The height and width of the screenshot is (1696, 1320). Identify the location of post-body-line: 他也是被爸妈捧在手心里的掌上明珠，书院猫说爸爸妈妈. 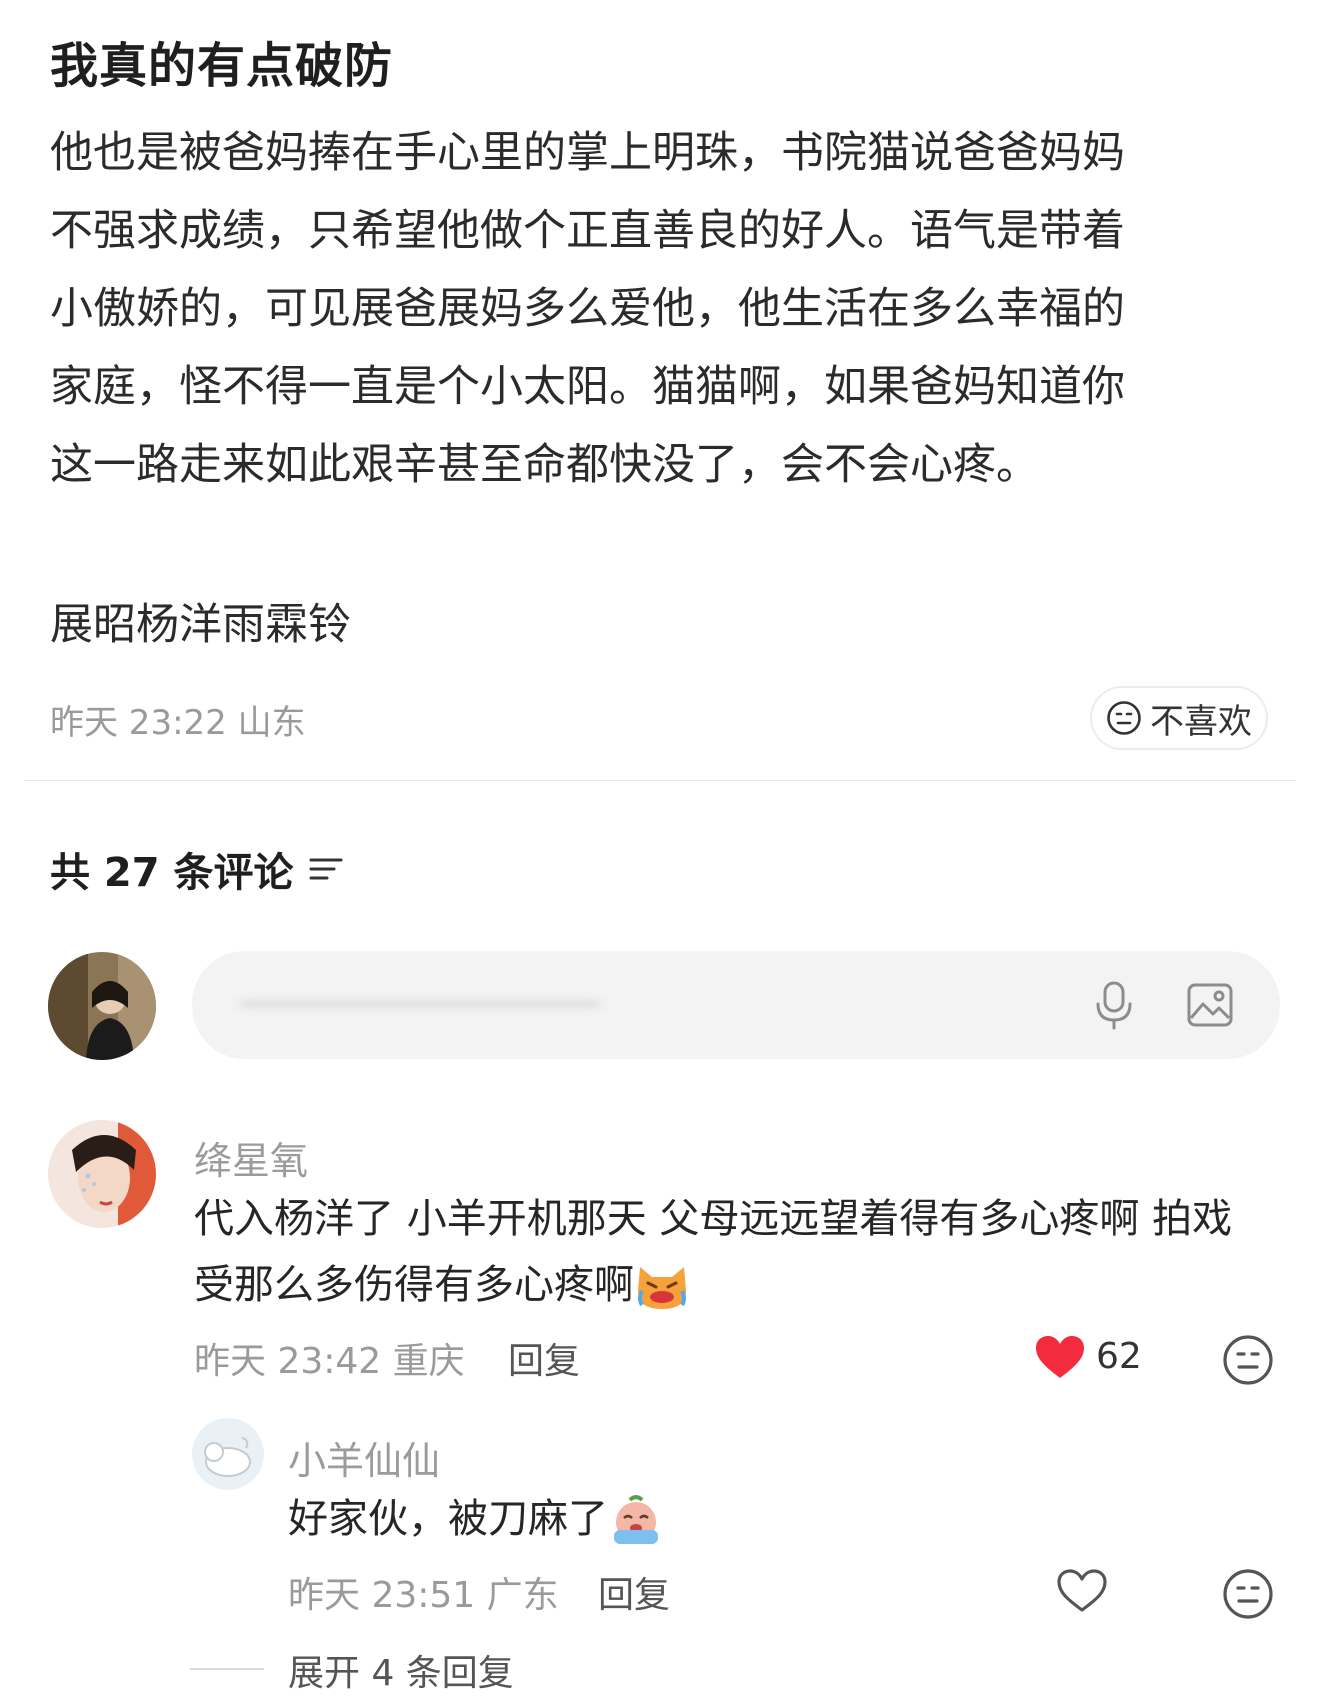
(587, 153).